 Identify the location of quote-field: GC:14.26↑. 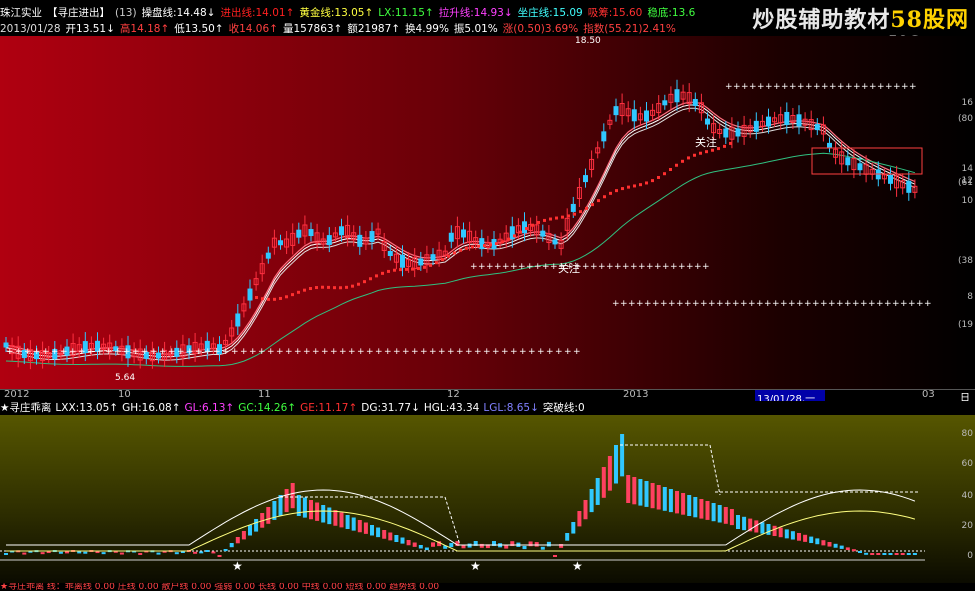
(267, 408).